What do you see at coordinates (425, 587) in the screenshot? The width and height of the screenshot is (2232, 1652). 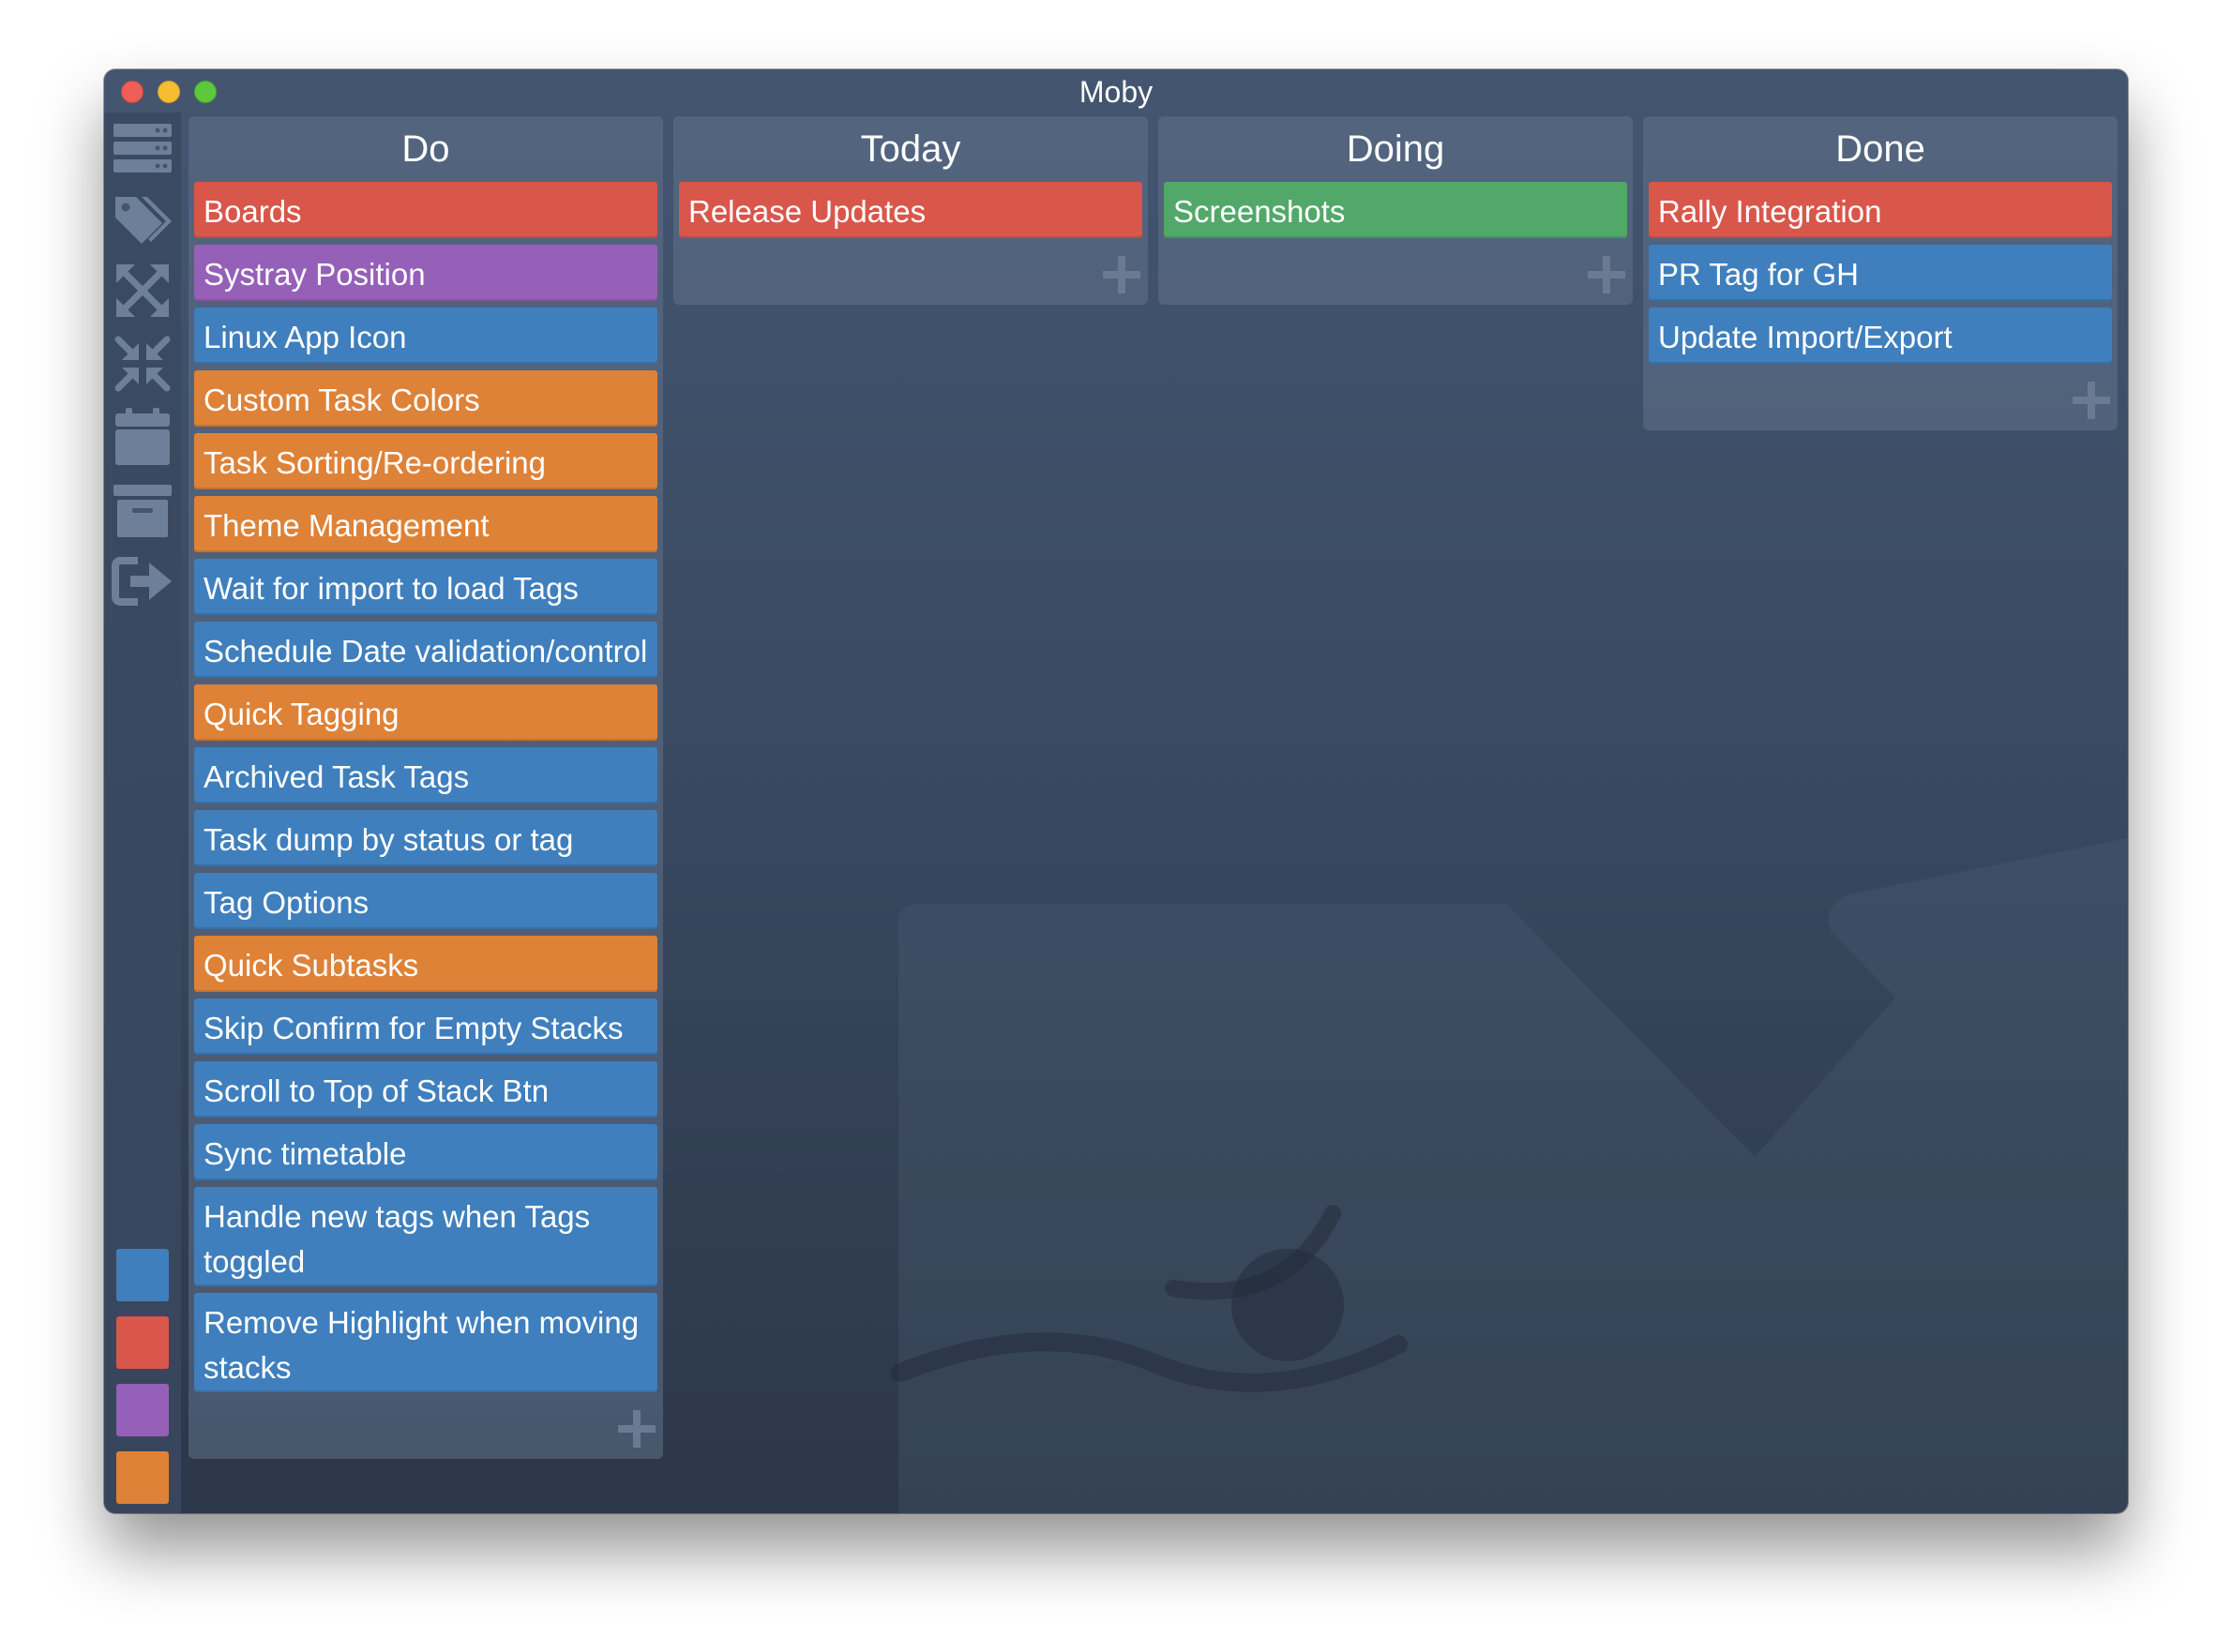 I see `task-card: Wait for import to load Tags` at bounding box center [425, 587].